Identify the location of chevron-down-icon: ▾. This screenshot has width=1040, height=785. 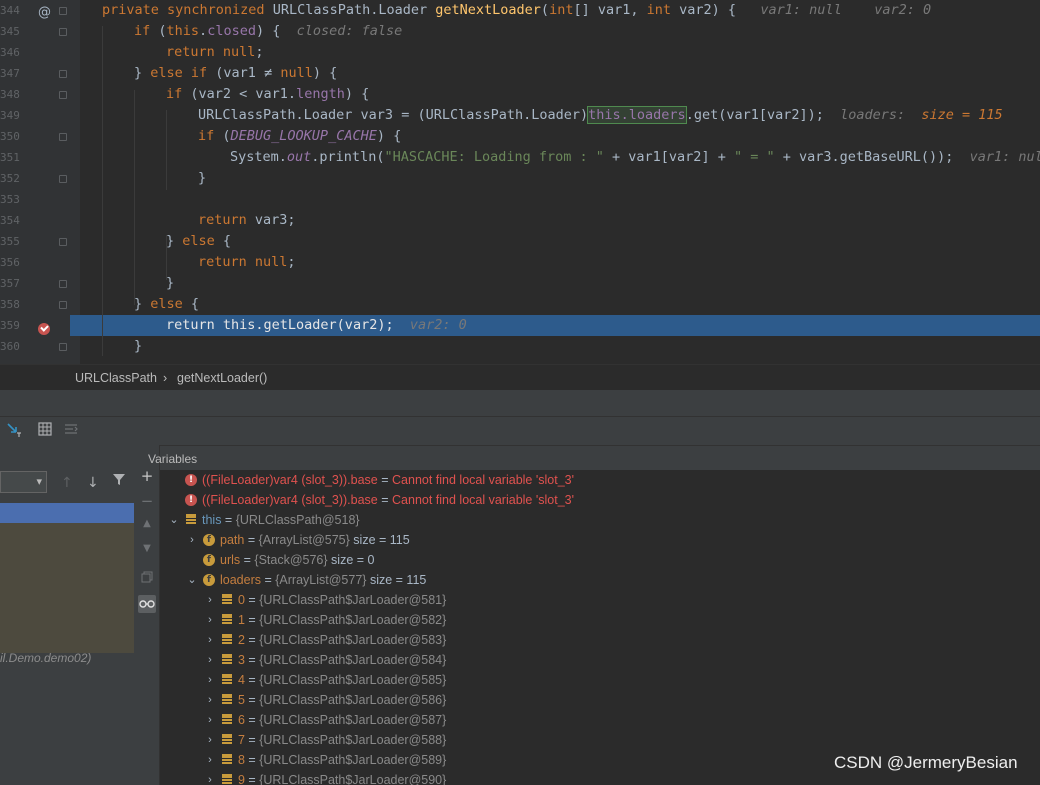
(39, 482).